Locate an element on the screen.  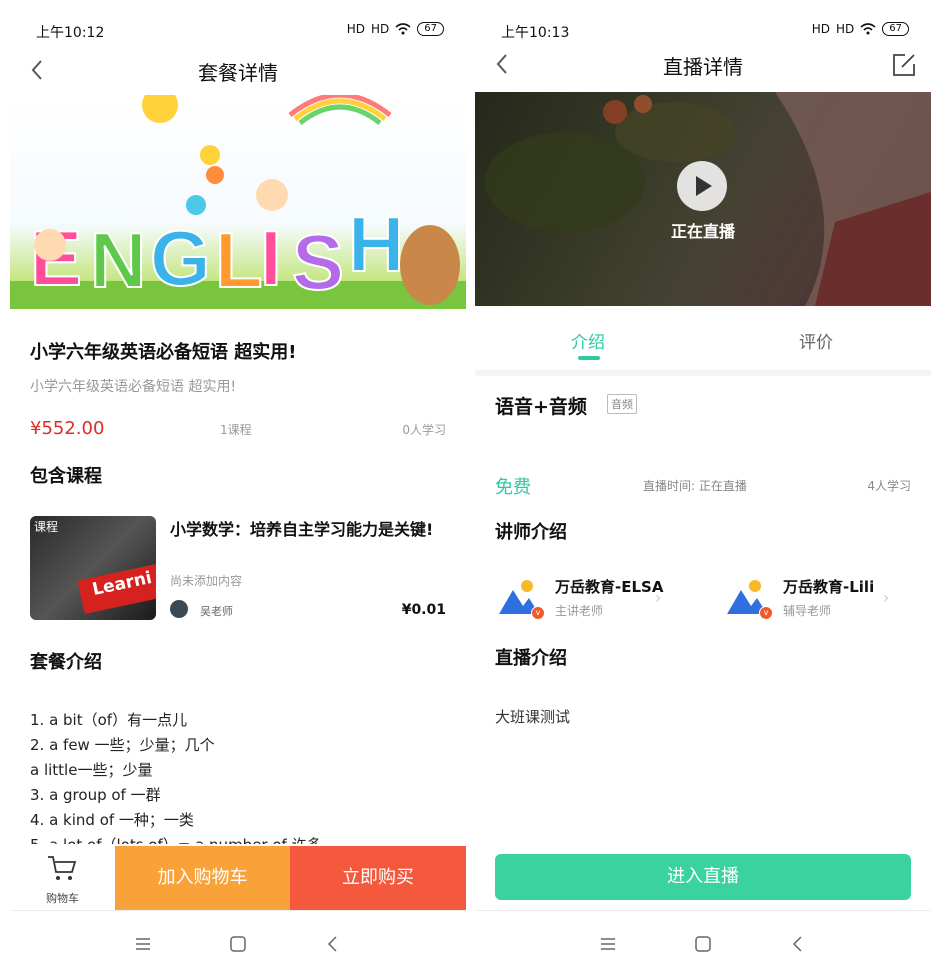
intro-line: 3. a group of 一群 is located at coordinates (95, 795).